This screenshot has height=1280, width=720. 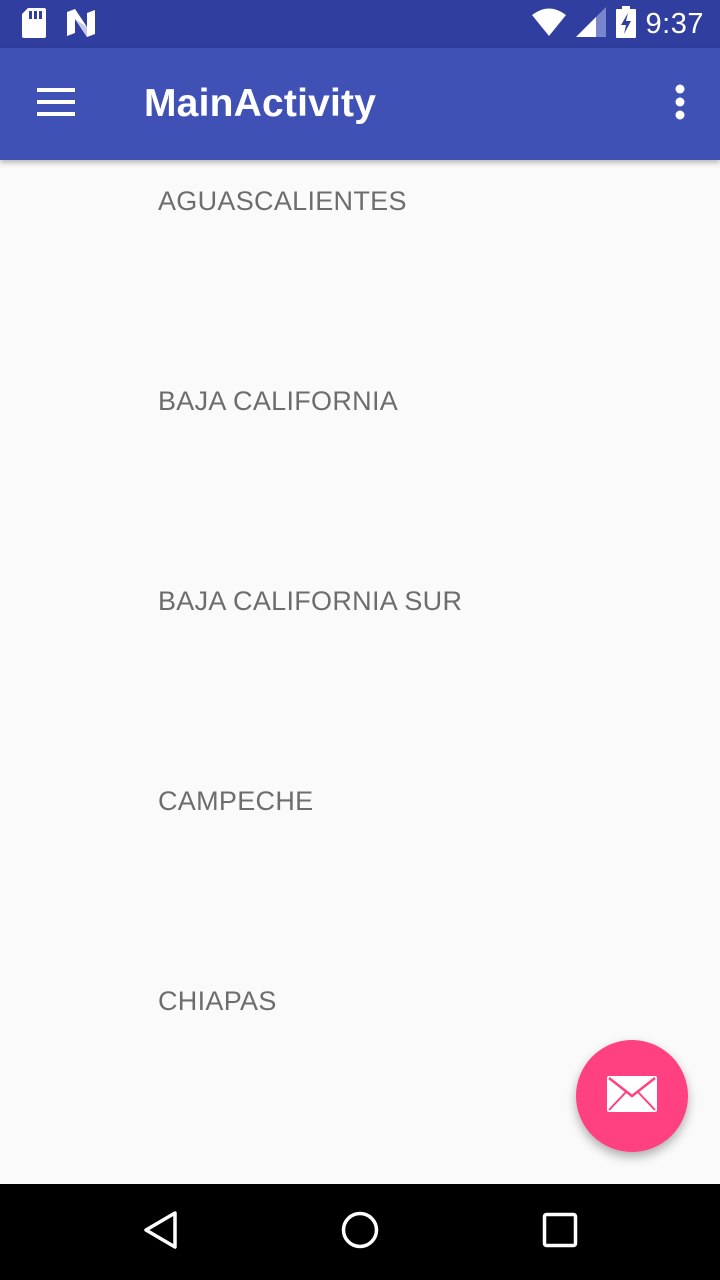 What do you see at coordinates (236, 801) in the screenshot?
I see `list-item-label: CAMPECHE` at bounding box center [236, 801].